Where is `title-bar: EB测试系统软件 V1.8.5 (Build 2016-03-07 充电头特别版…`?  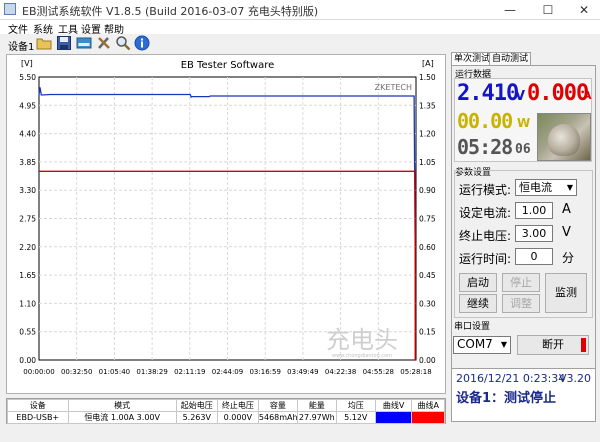 title-bar: EB测试系统软件 V1.8.5 (Build 2016-03-07 充电头特别版… is located at coordinates (300, 10).